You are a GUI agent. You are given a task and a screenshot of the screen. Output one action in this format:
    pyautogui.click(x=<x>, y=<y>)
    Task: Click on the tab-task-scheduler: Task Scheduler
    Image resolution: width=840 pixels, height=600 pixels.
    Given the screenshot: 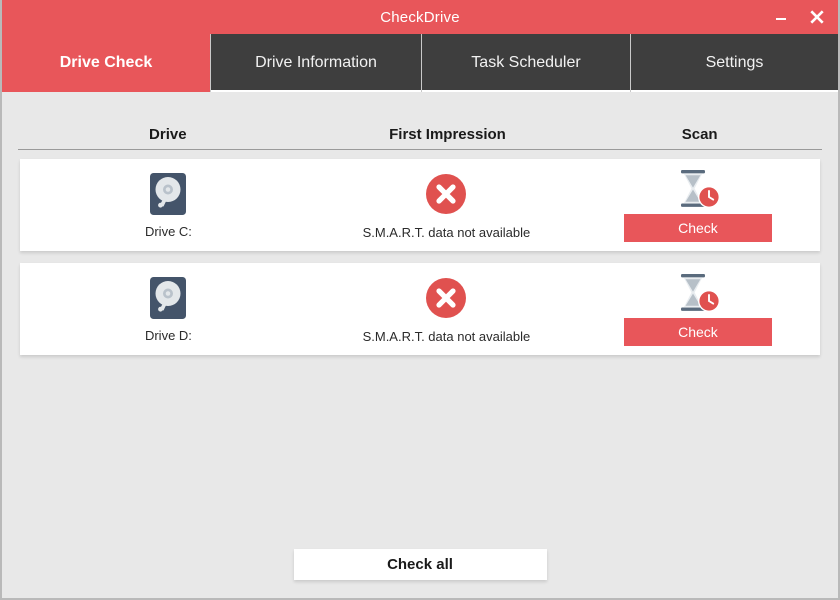 What is the action you would take?
    pyautogui.click(x=526, y=63)
    